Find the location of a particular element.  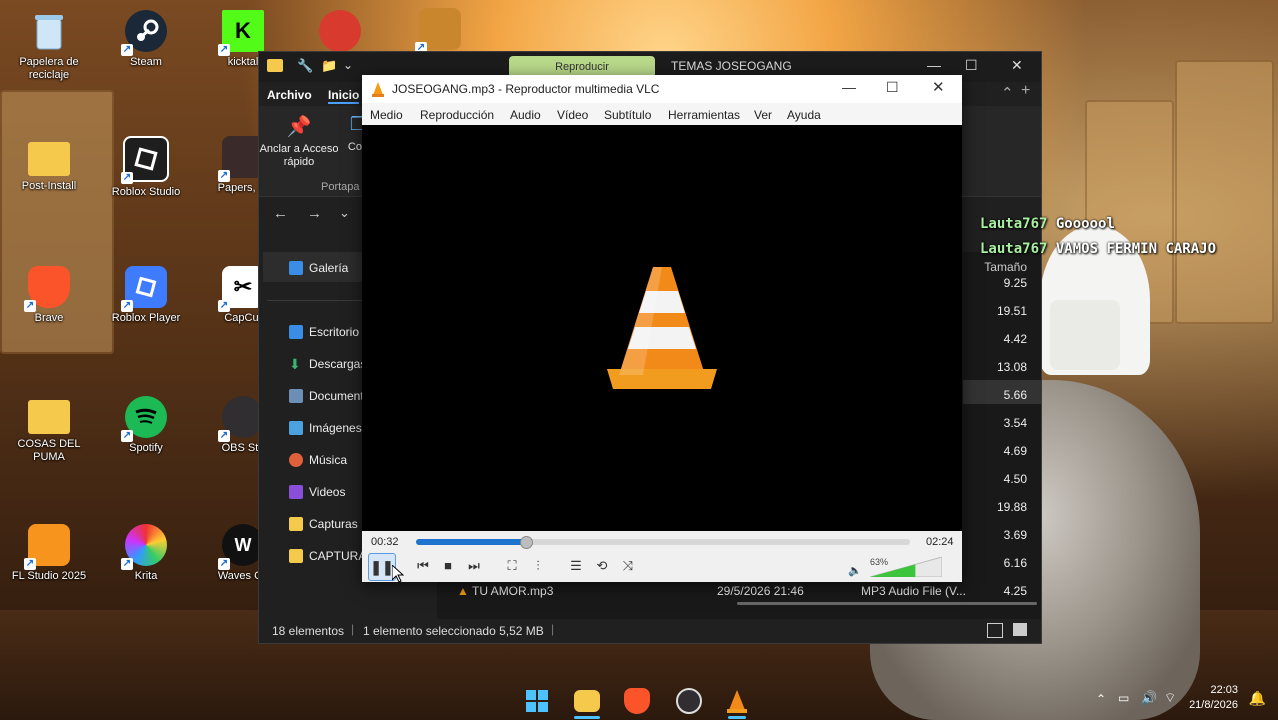

previous-icon: ⏮ is located at coordinates (423, 565).